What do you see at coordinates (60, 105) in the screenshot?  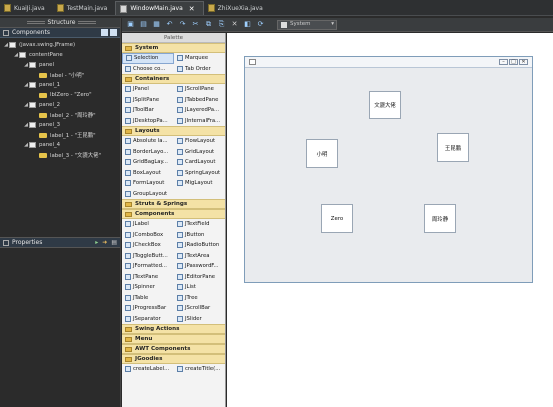 I see `tree-item: ◢ panel_2` at bounding box center [60, 105].